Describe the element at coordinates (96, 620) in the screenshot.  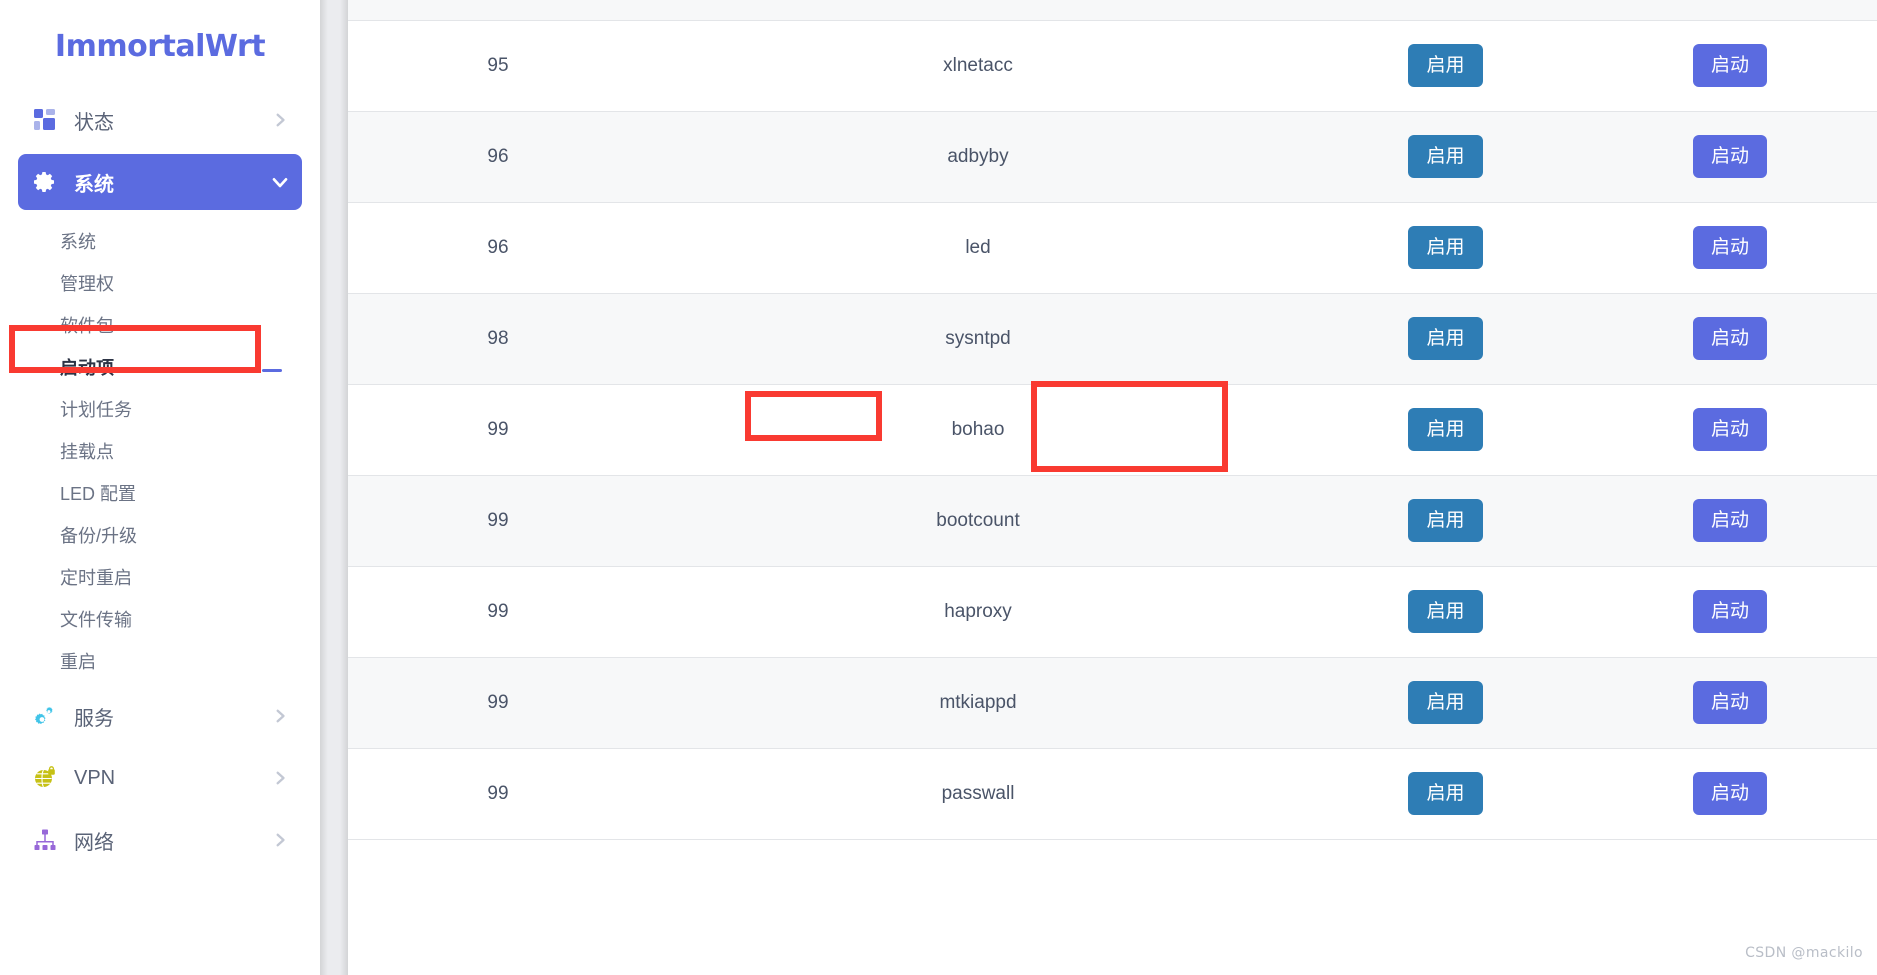
I see `sidebar-subitem-label: 文件传输` at that location.